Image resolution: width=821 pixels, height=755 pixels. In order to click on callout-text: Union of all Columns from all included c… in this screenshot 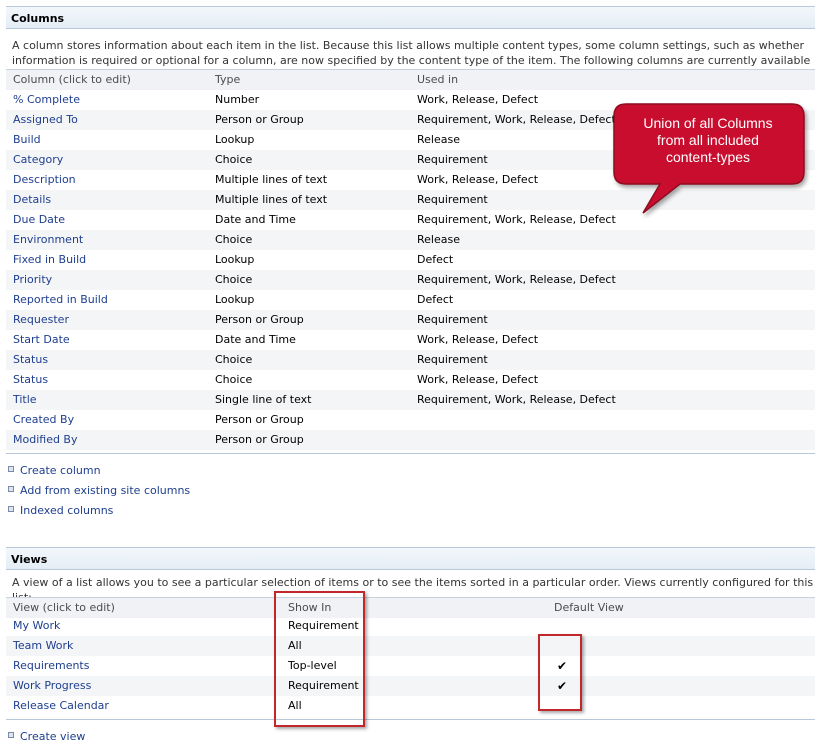, I will do `click(708, 144)`.